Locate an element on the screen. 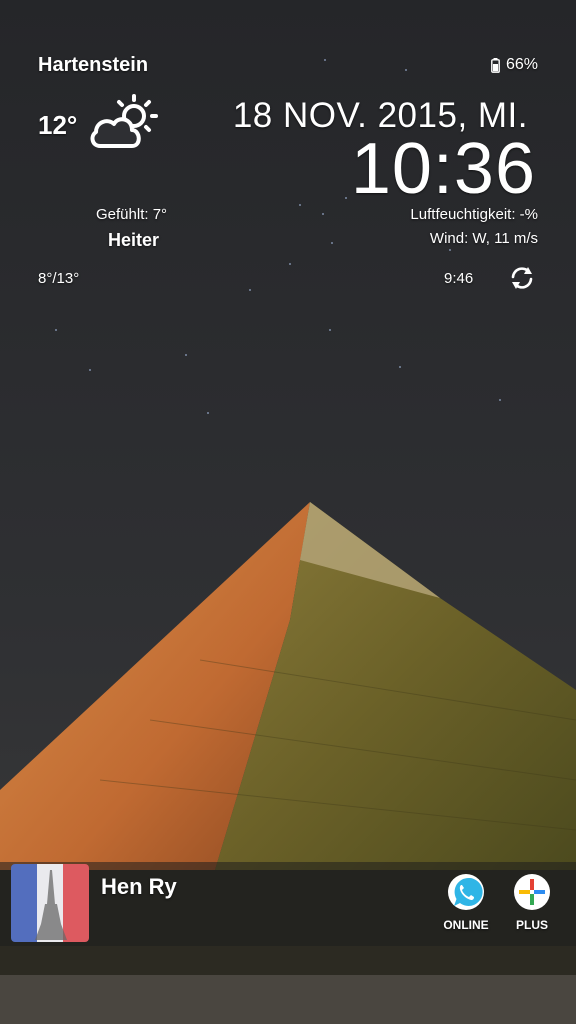 The height and width of the screenshot is (1024, 576). plus-messenger-shortcut: PLUS is located at coordinates (532, 902).